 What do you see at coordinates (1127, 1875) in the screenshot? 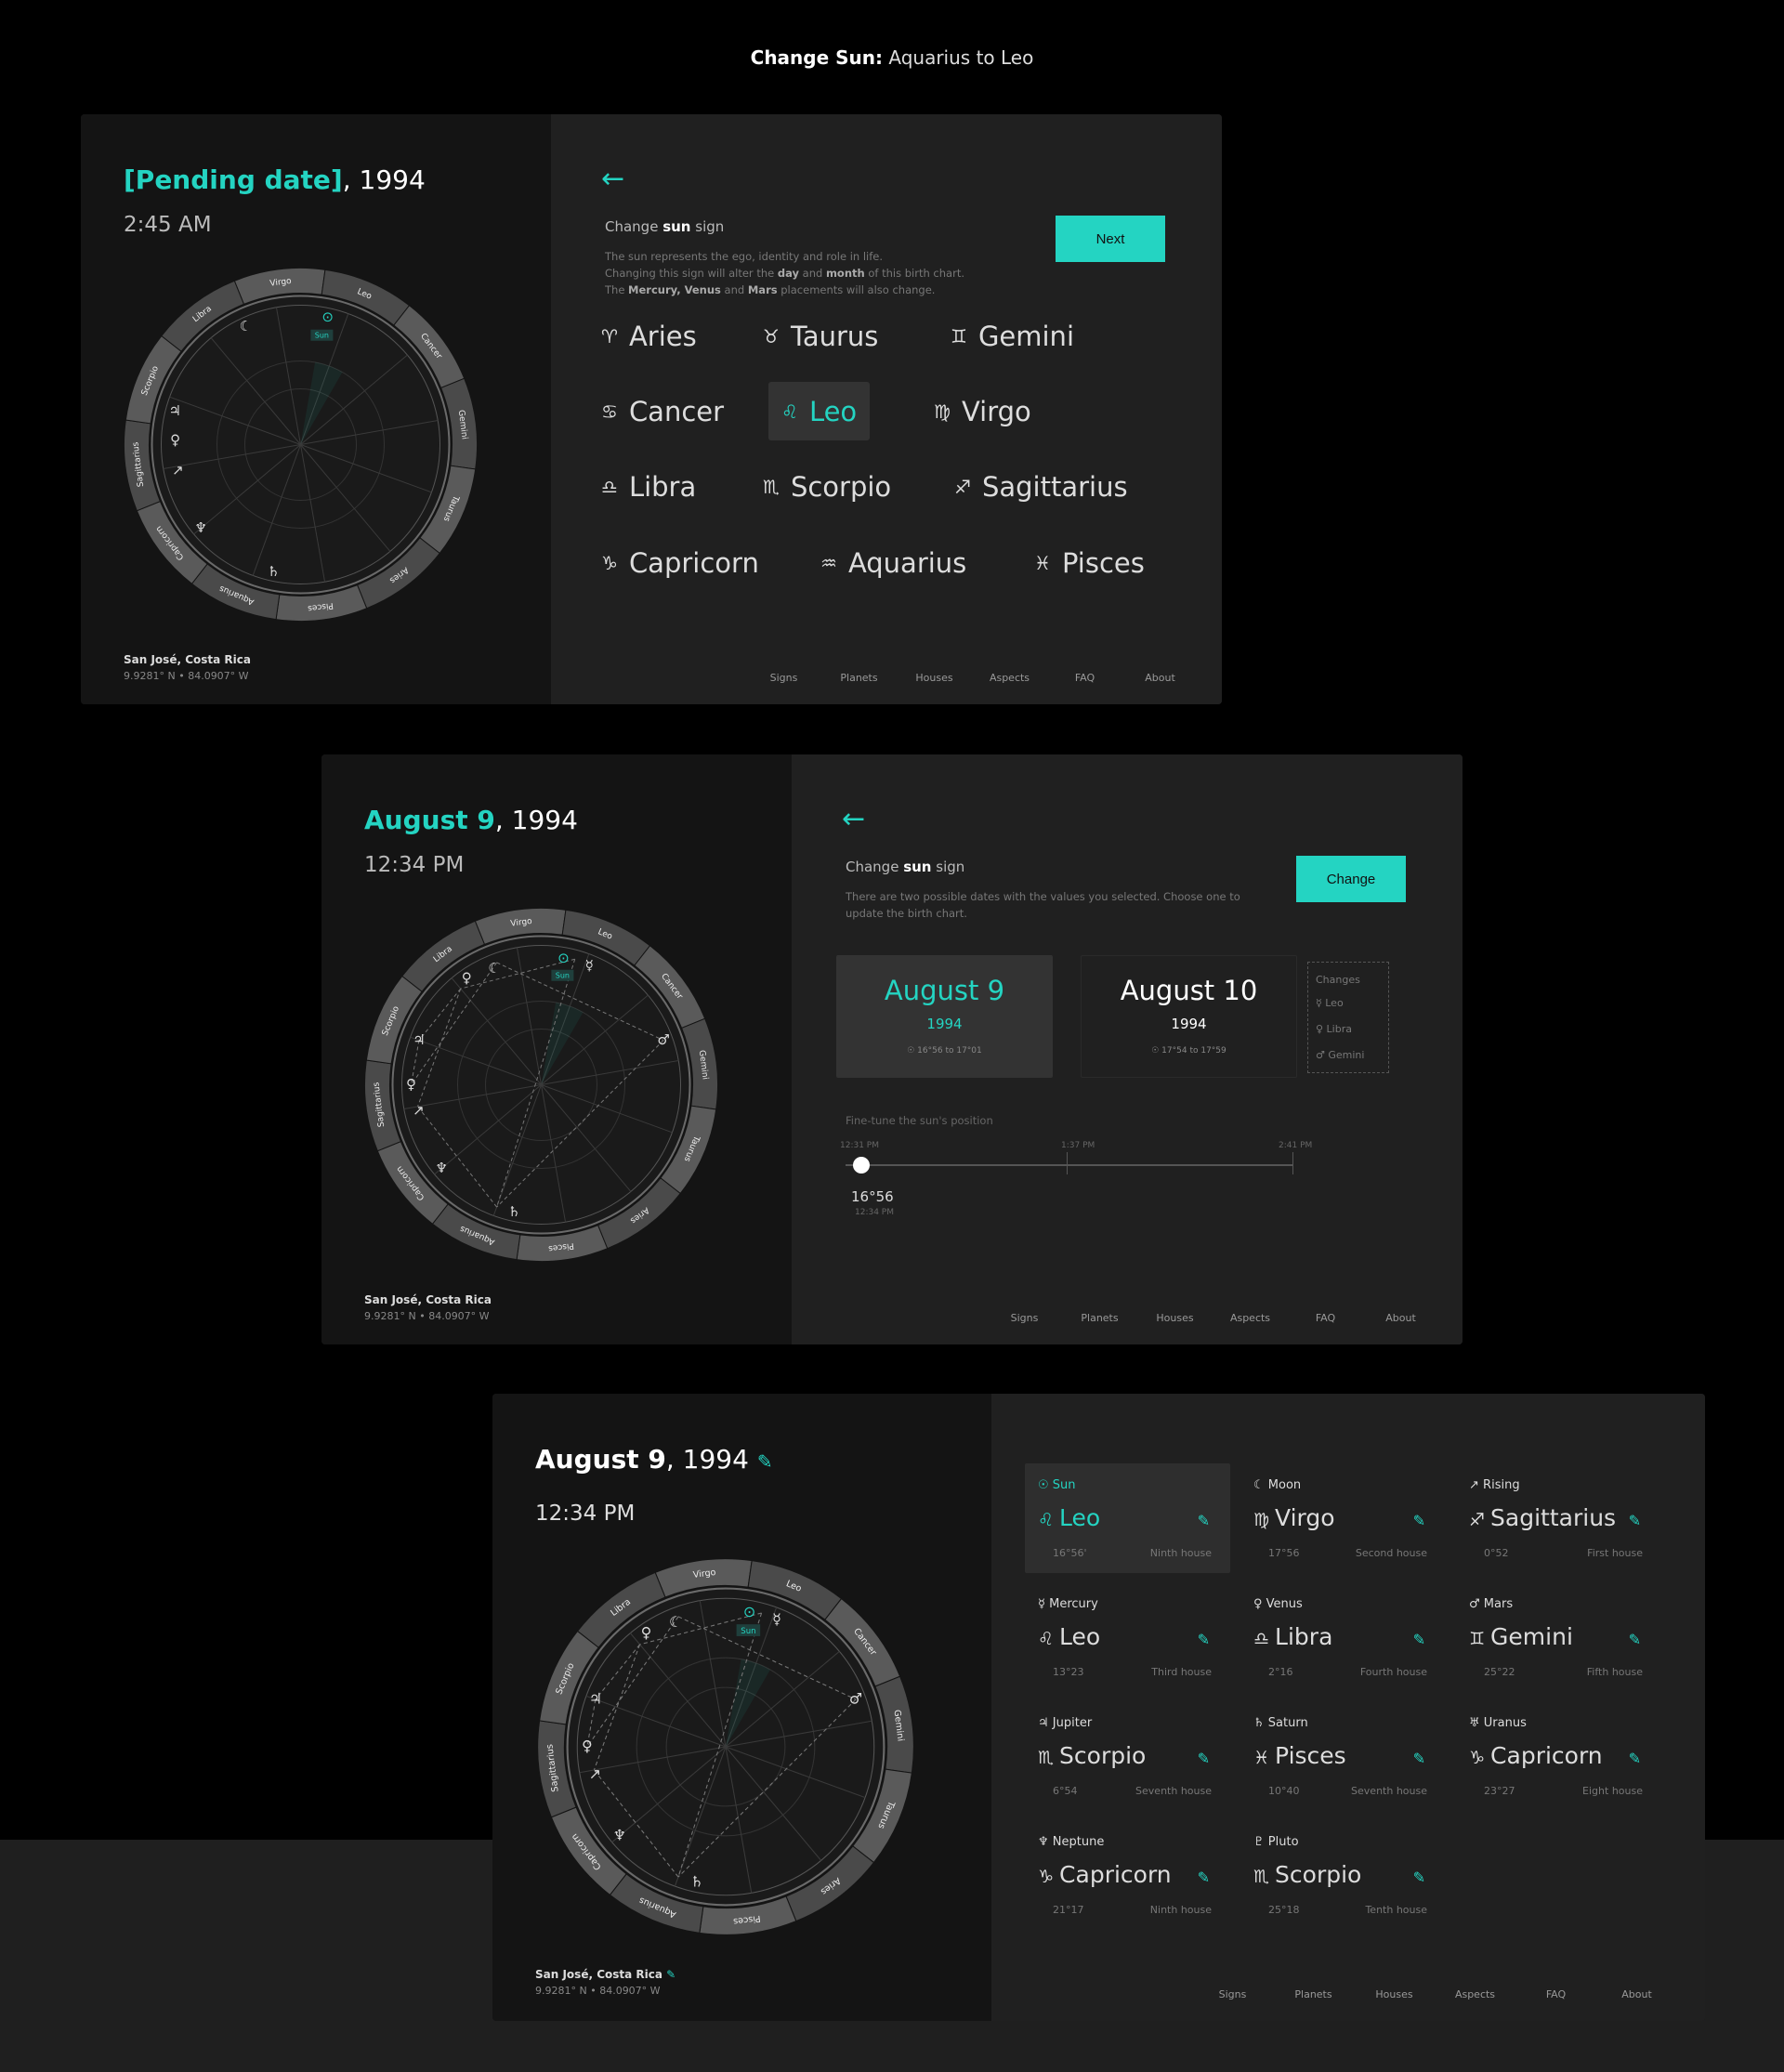
I see `planet-card-neptune: ♆ Neptune ♑ Capricorn ✎ 21°17 Ninth house` at bounding box center [1127, 1875].